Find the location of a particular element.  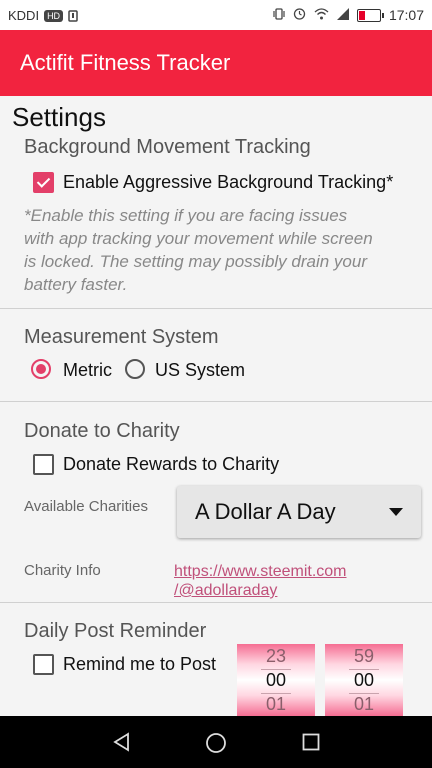

app-bar: Actifit Fitness Tracker is located at coordinates (216, 63).